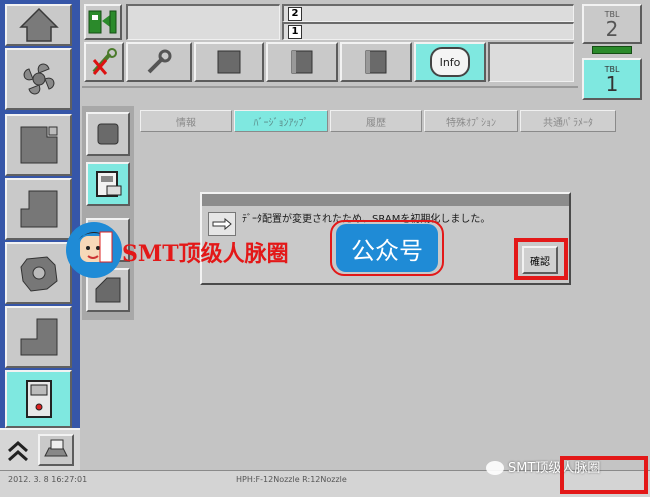  What do you see at coordinates (291, 479) in the screenshot?
I see `status-nozzle: HPH:F-12Nozzle R:12Nozzle` at bounding box center [291, 479].